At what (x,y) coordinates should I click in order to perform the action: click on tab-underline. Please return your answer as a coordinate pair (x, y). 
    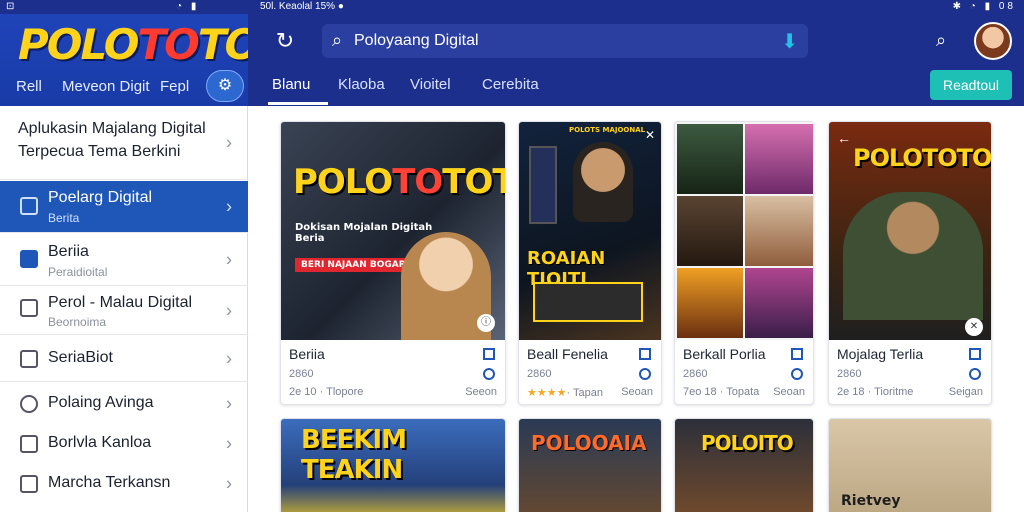
    Looking at the image, I should click on (298, 103).